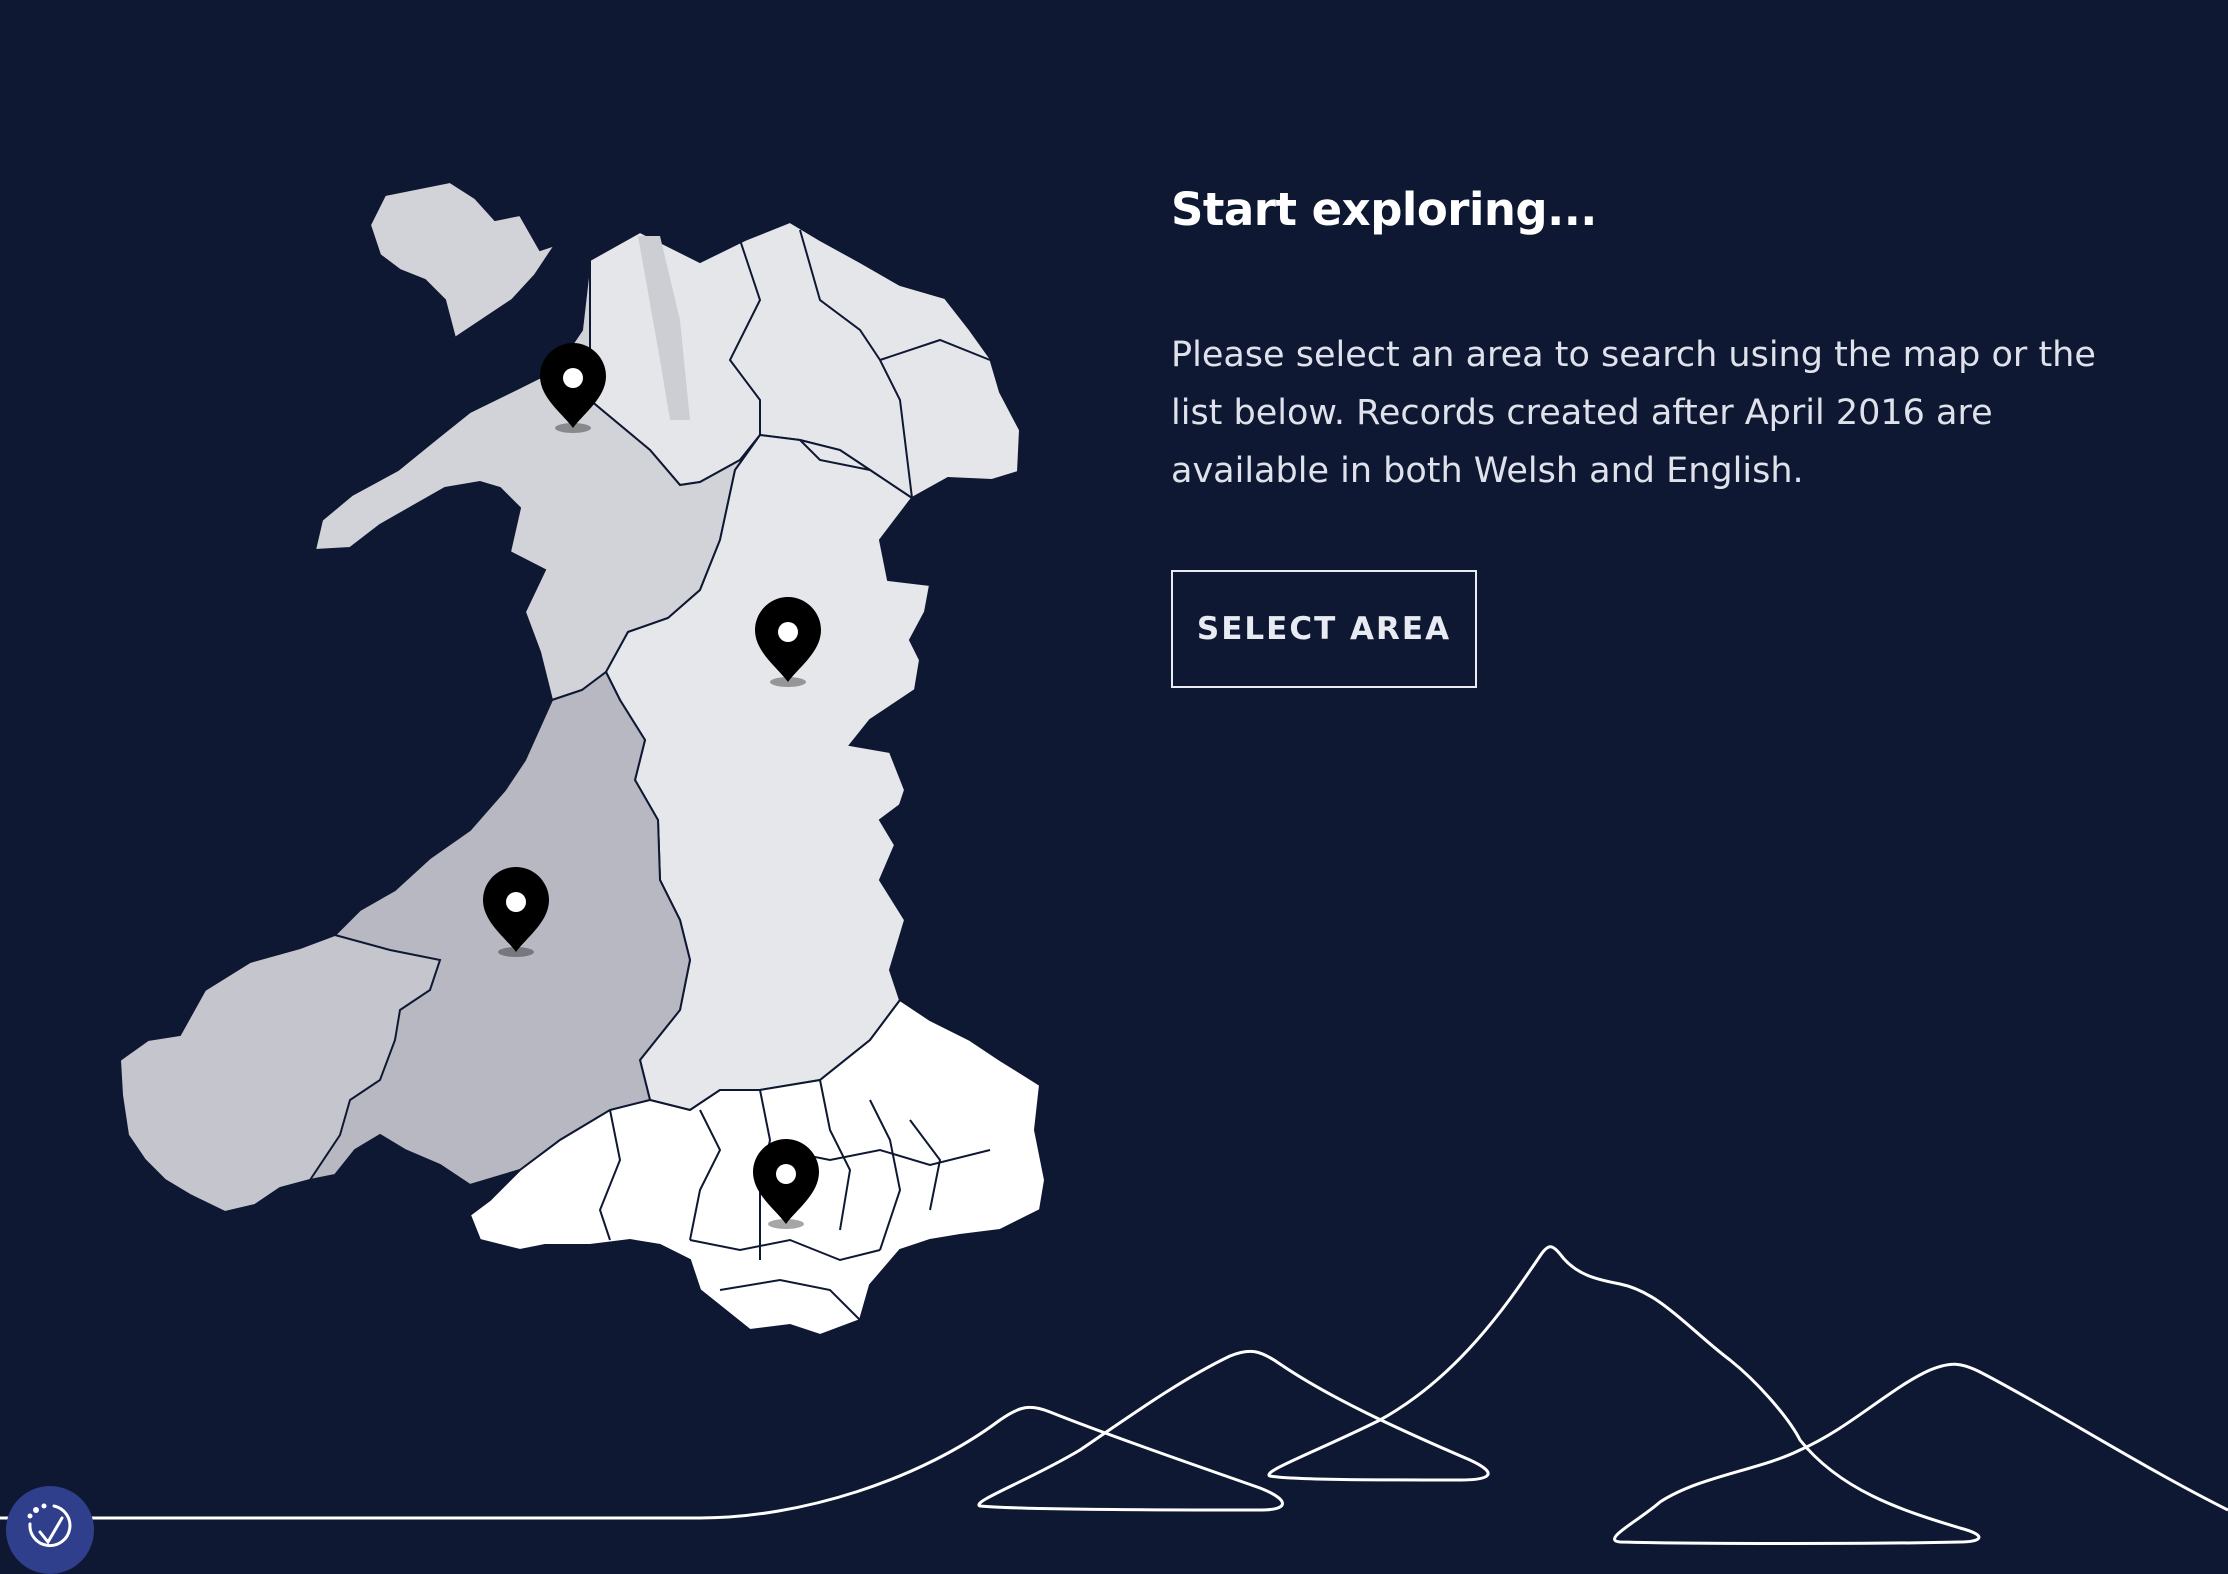 The width and height of the screenshot is (2228, 1574). What do you see at coordinates (1324, 629) in the screenshot?
I see `select-area-button: SELECT AREA` at bounding box center [1324, 629].